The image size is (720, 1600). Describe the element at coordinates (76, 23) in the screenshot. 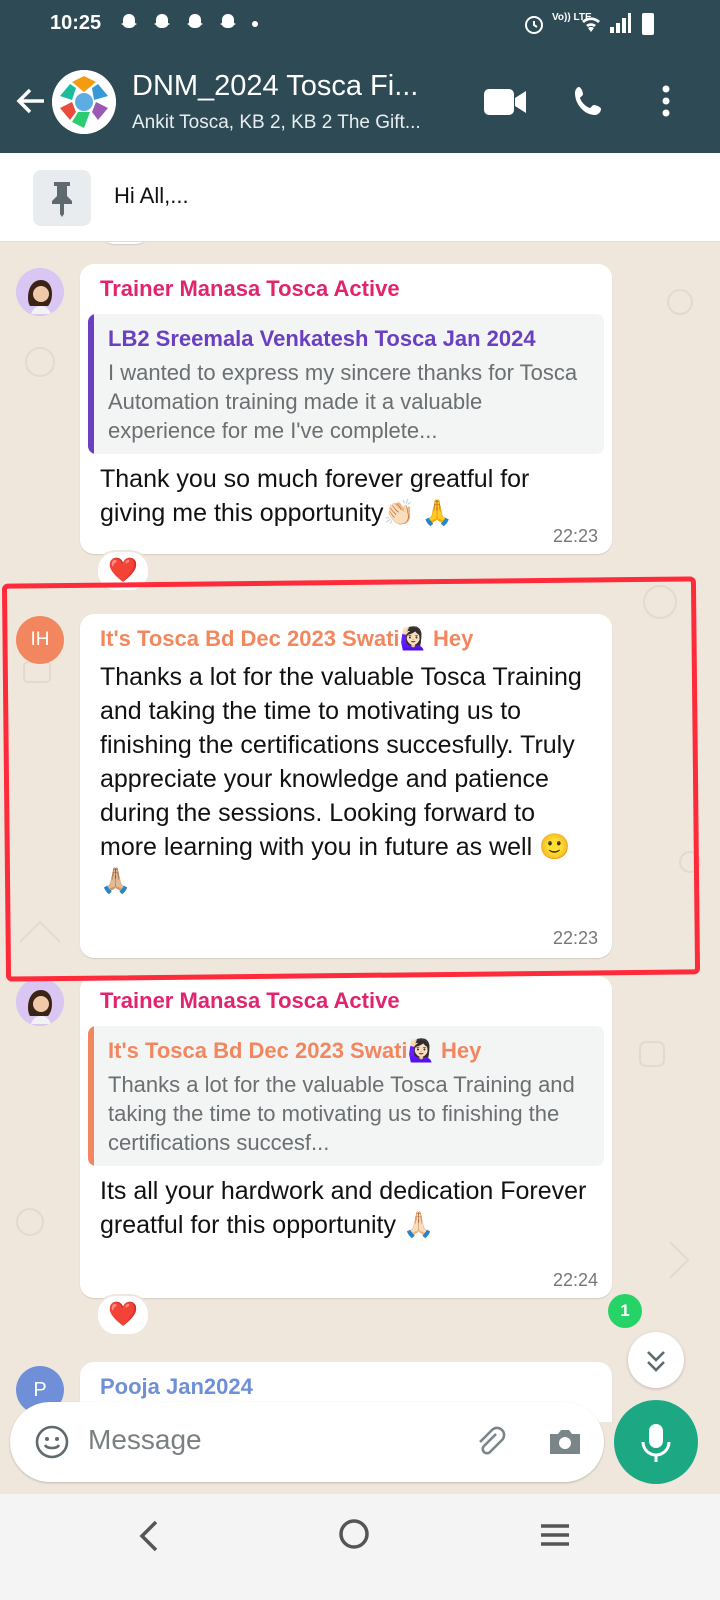

I see `clock: 10:25` at that location.